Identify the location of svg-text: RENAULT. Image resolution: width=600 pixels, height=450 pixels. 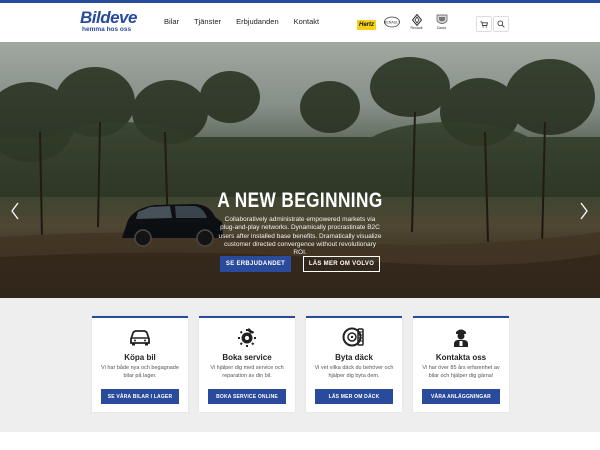
(392, 22).